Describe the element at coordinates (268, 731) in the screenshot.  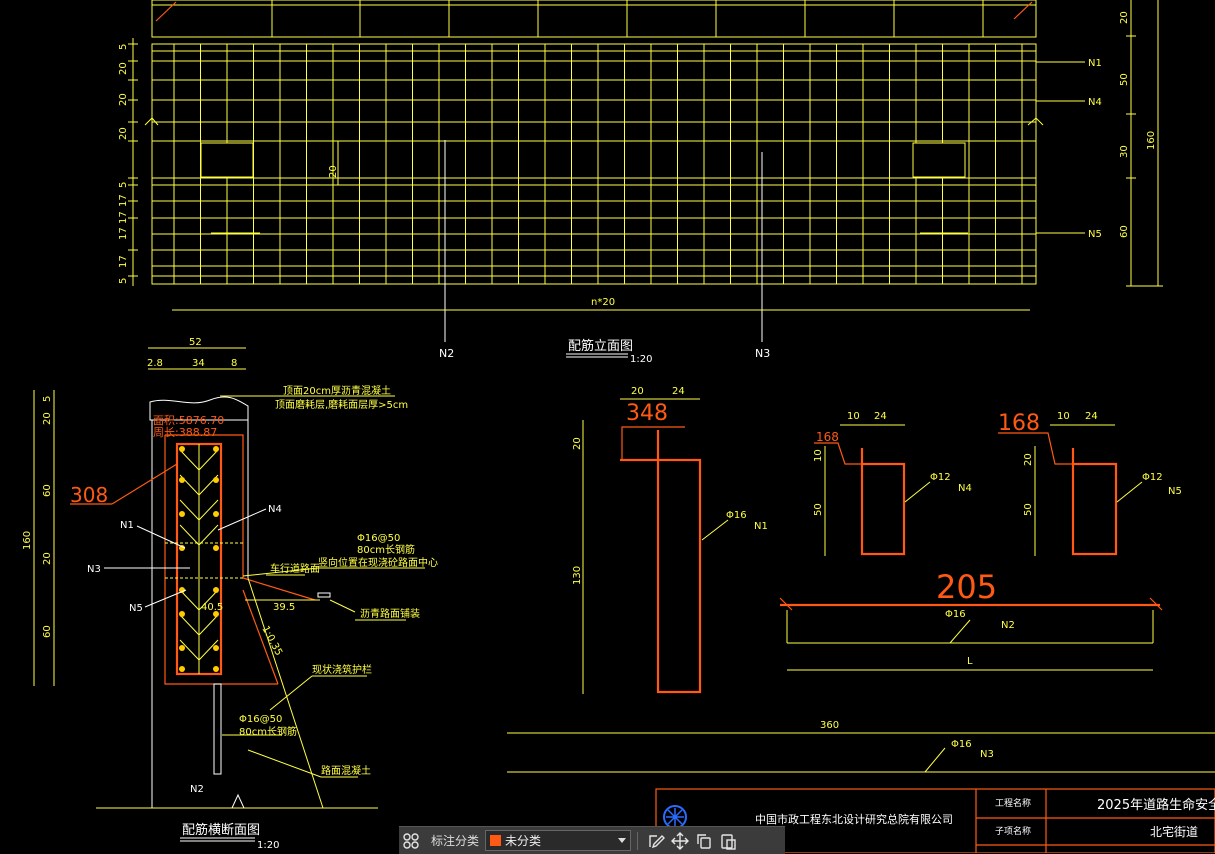
I see `sec-bottom-spec-2: 80cm长钢筋` at that location.